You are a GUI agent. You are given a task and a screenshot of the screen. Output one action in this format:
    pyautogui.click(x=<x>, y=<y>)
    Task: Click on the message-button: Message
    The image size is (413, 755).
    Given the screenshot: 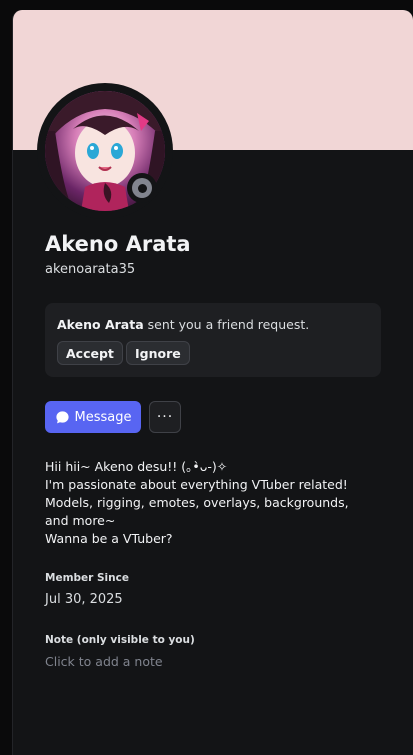 What is the action you would take?
    pyautogui.click(x=93, y=417)
    